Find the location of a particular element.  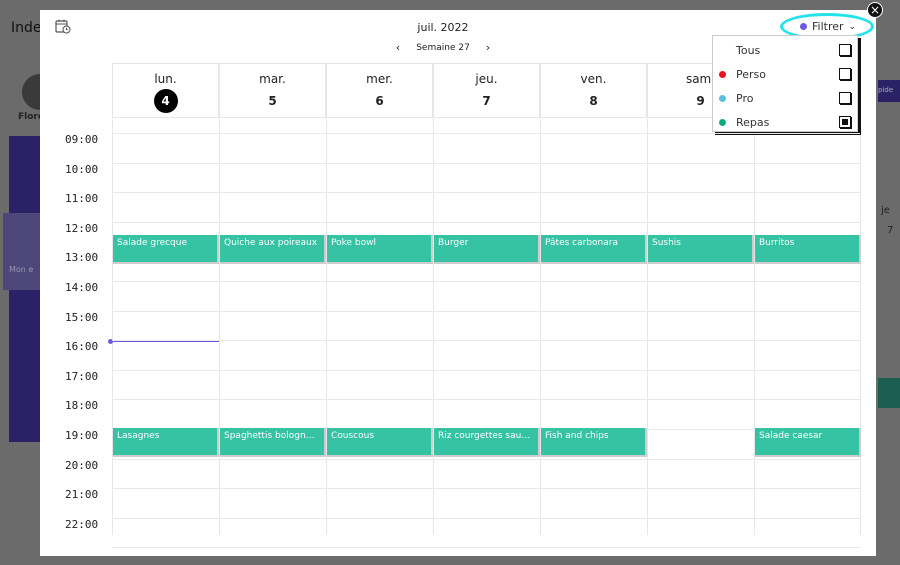

bg-right-block is located at coordinates (889, 393).